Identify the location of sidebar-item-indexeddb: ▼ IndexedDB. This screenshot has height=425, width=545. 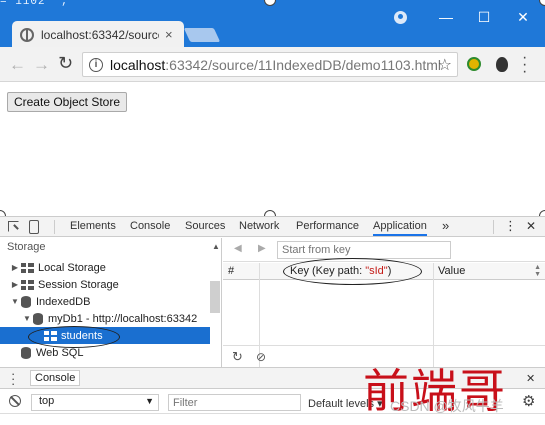
(110, 301).